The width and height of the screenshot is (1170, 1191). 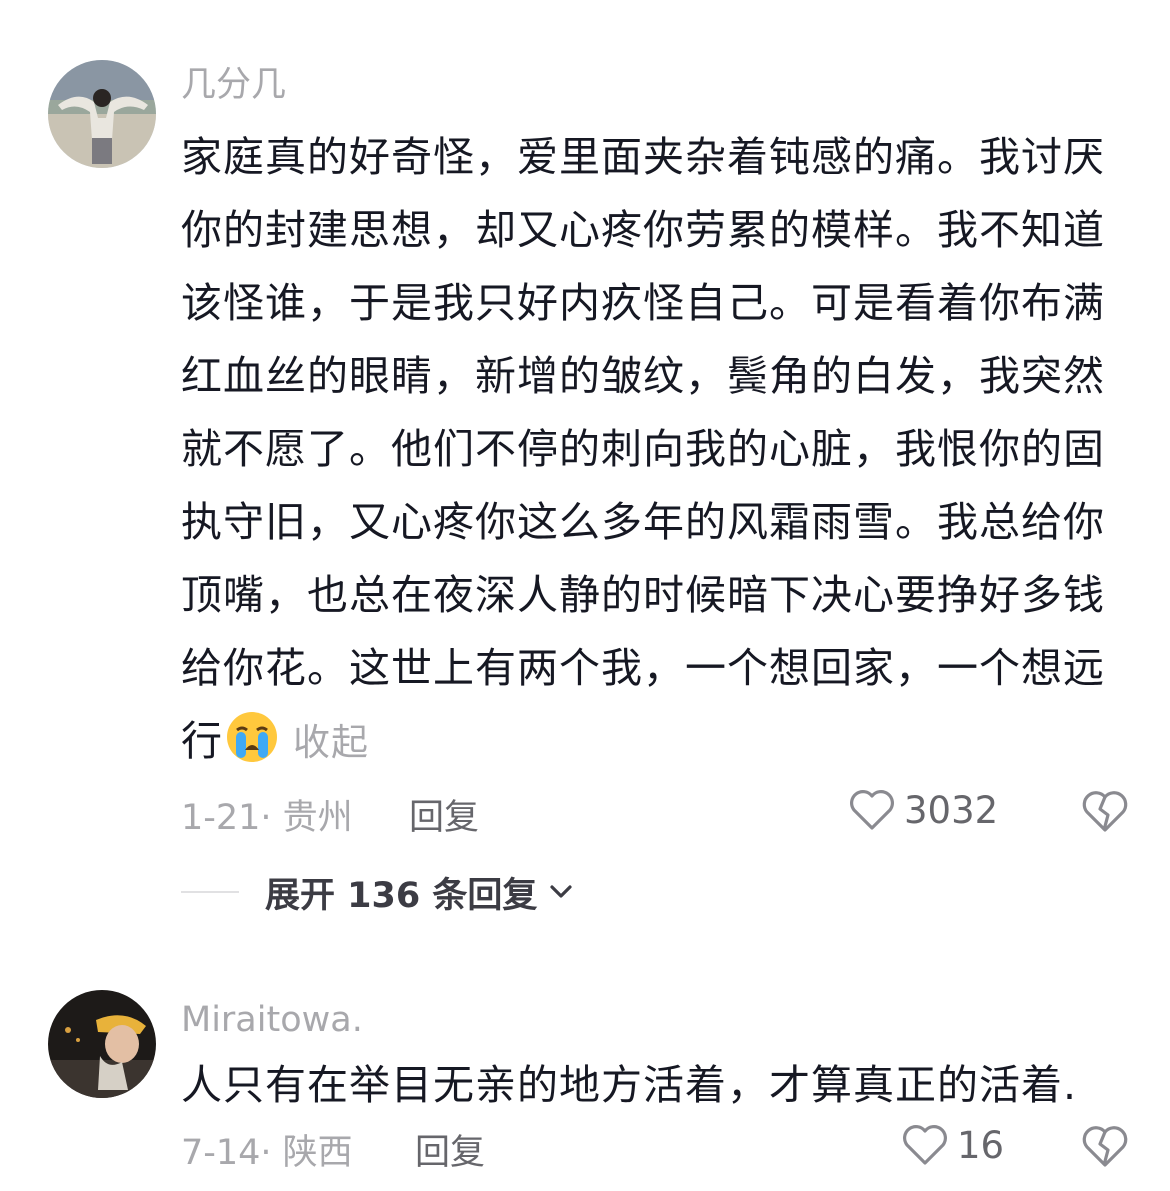 What do you see at coordinates (655, 1146) in the screenshot?
I see `comment-meta: 7-14· 陕西 回复 16` at bounding box center [655, 1146].